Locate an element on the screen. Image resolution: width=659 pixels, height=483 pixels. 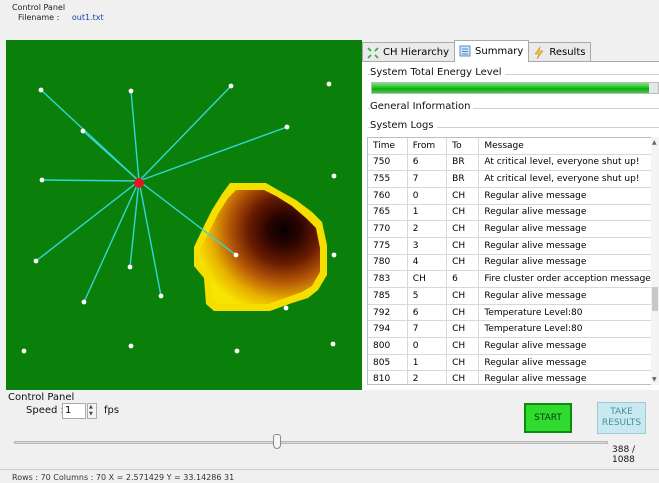
general-info-label: General Information is located at coordinates (422, 106).